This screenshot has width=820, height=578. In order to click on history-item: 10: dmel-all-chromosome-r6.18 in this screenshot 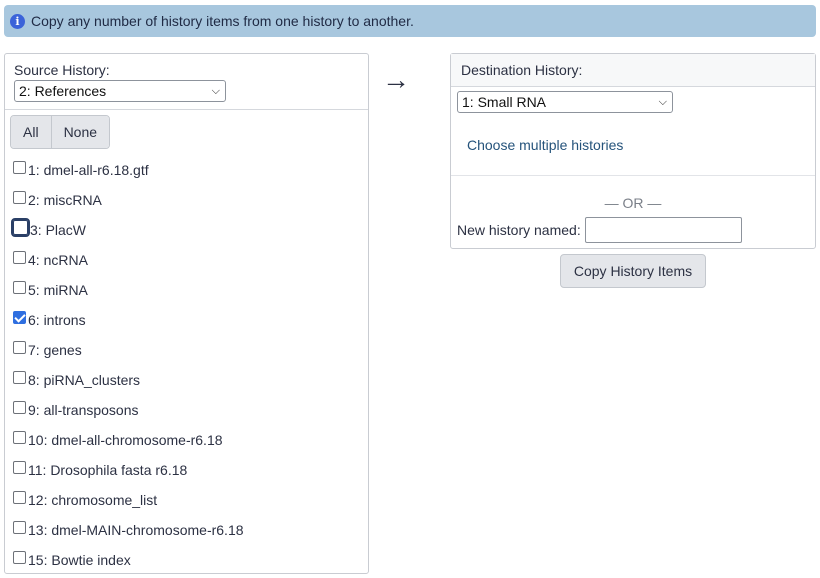, I will do `click(128, 440)`.